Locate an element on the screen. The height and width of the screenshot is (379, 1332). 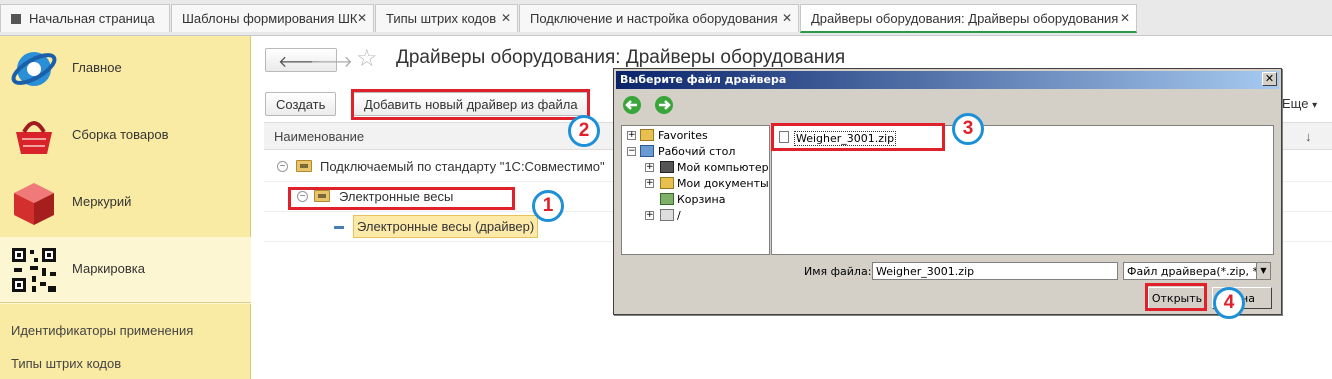
tab-label: Драйверы оборудования is located at coordinates (965, 18).